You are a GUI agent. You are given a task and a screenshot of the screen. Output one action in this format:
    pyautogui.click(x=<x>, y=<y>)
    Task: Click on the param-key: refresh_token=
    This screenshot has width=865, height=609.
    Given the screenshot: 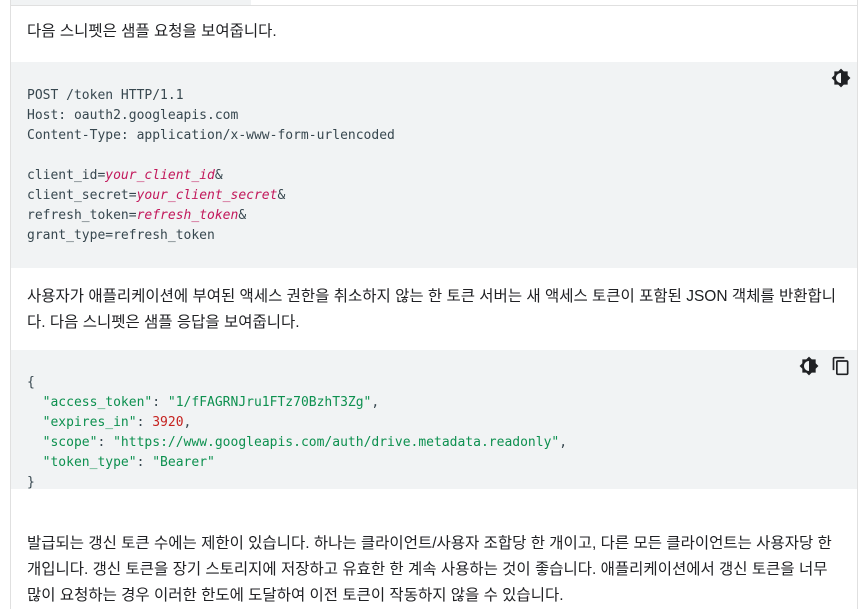 What is the action you would take?
    pyautogui.click(x=82, y=215)
    